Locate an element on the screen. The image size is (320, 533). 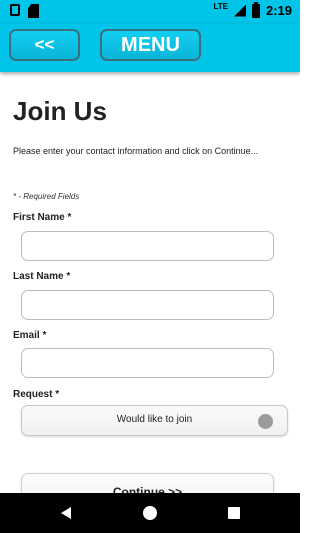
menu-button: MENU is located at coordinates (150, 45).